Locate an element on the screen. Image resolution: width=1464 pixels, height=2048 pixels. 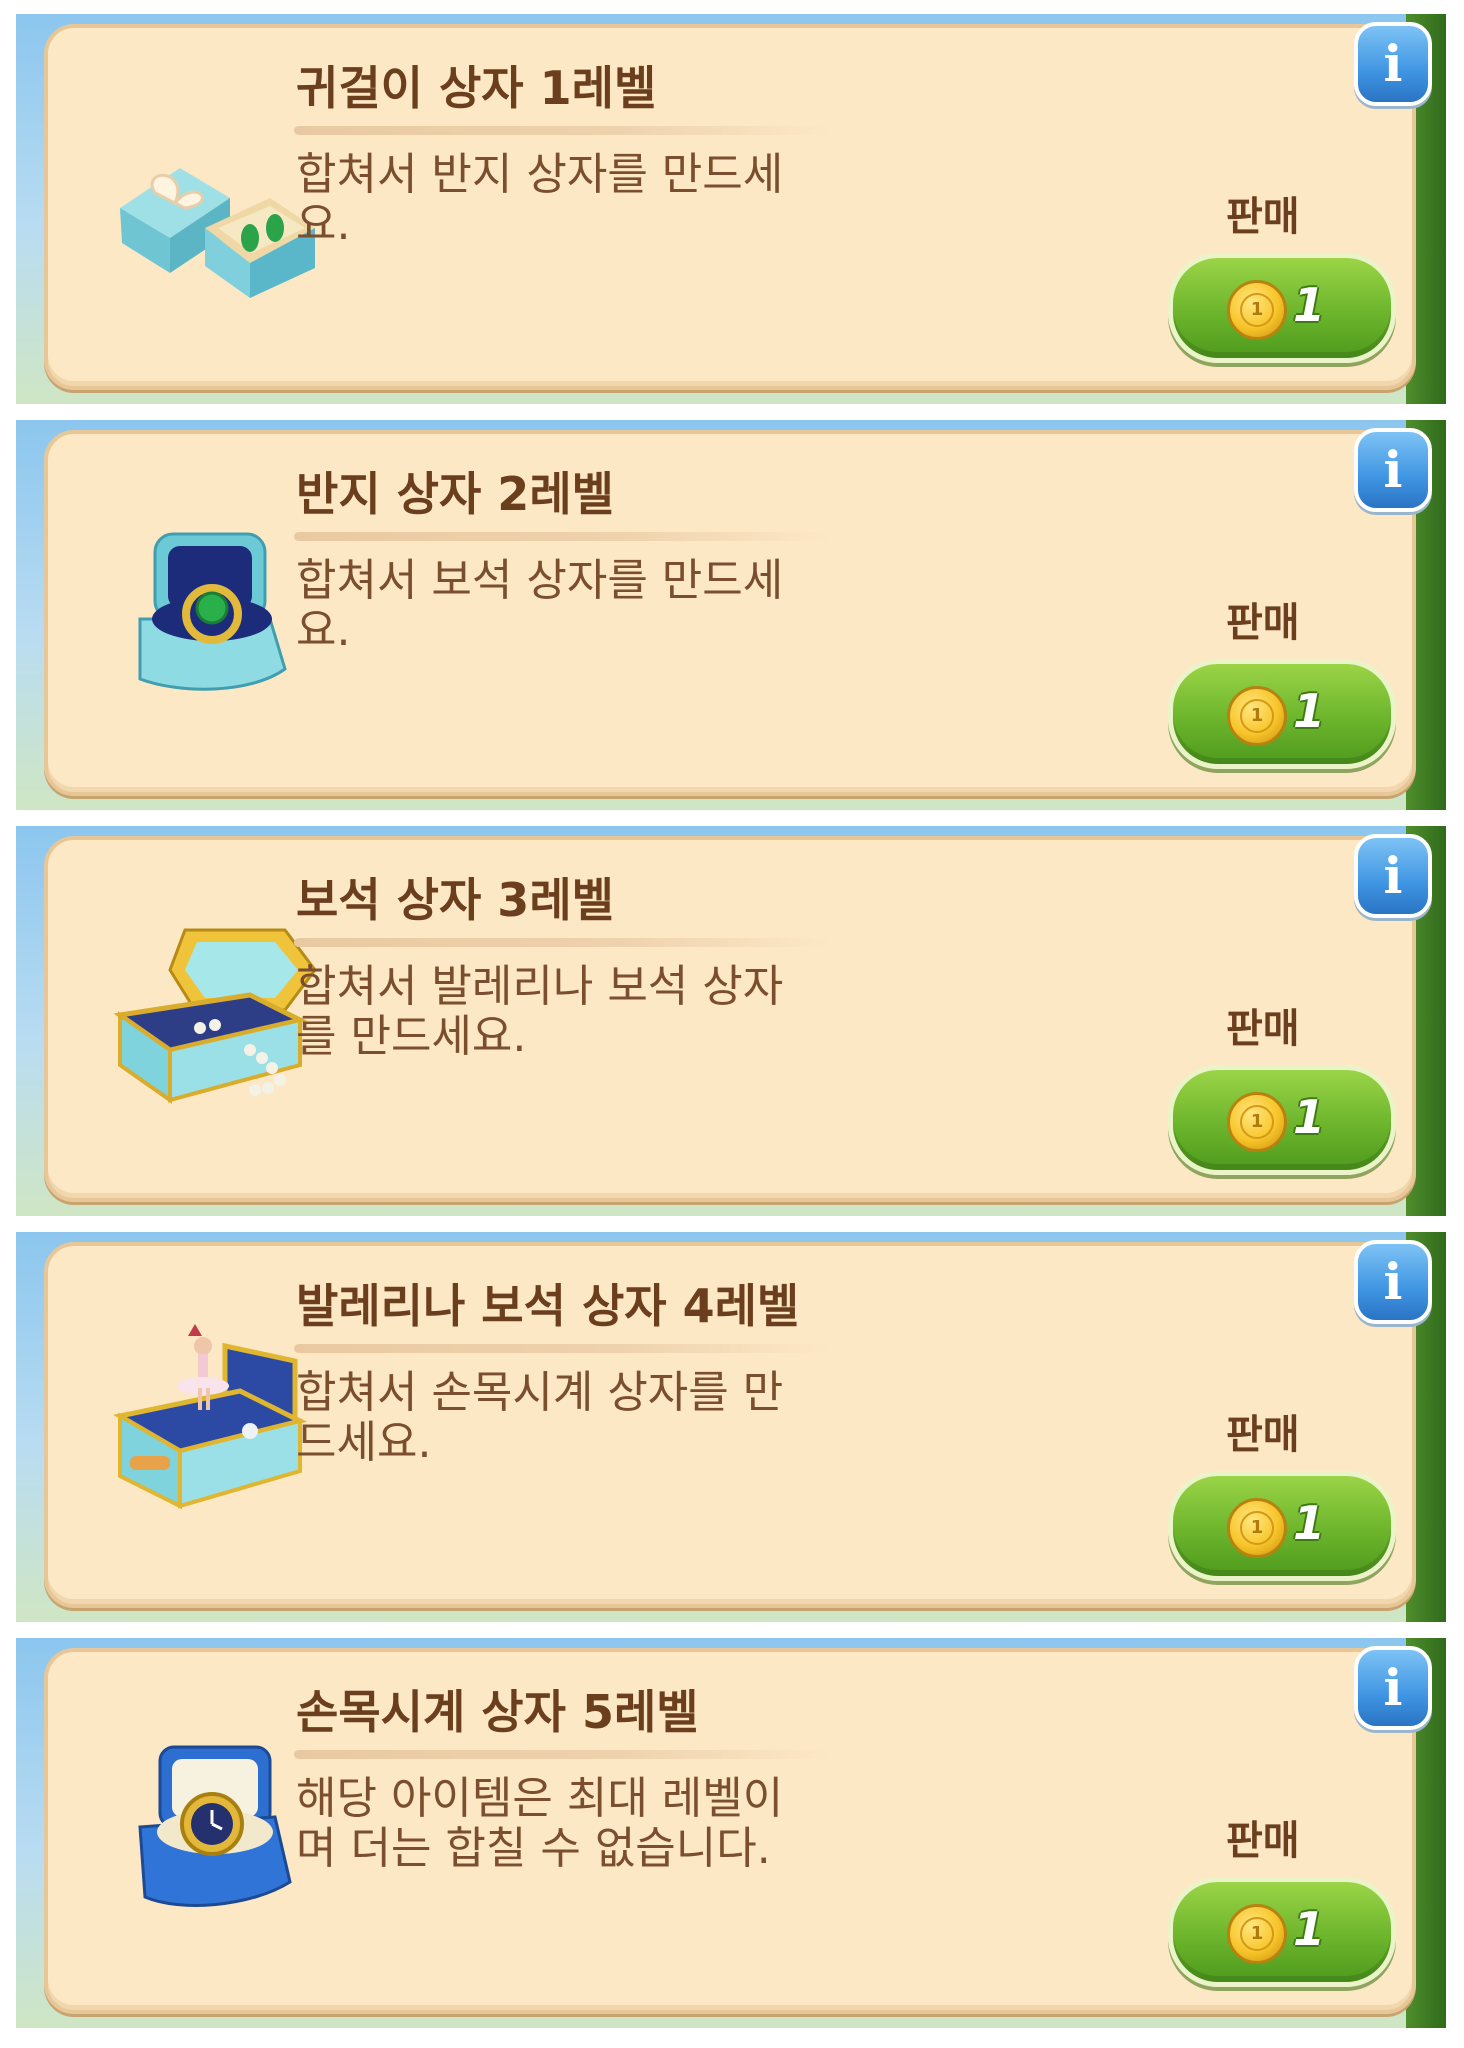
item-description: 해당 아이템은 최대 레벨이며 더는 합칠 수 없습니다. is located at coordinates (540, 1823).